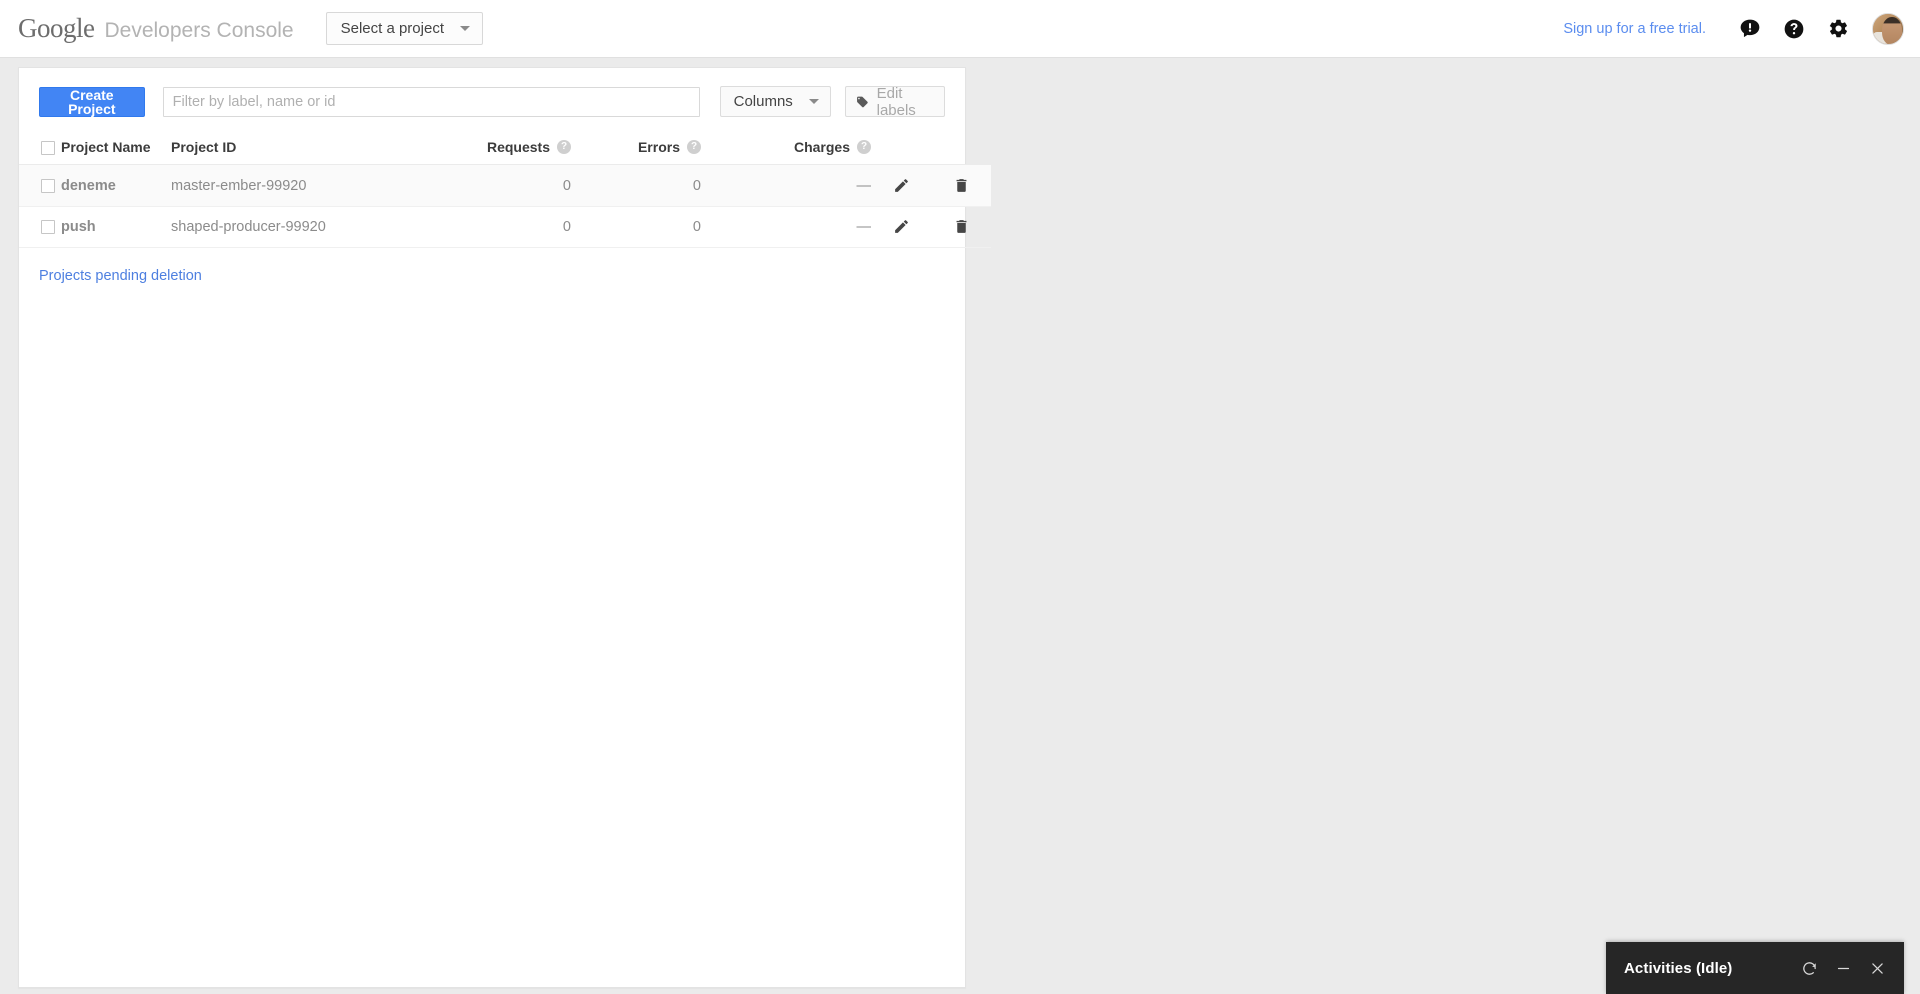  I want to click on projects-toolbar: Create Project Columns Edit labels, so click(492, 93).